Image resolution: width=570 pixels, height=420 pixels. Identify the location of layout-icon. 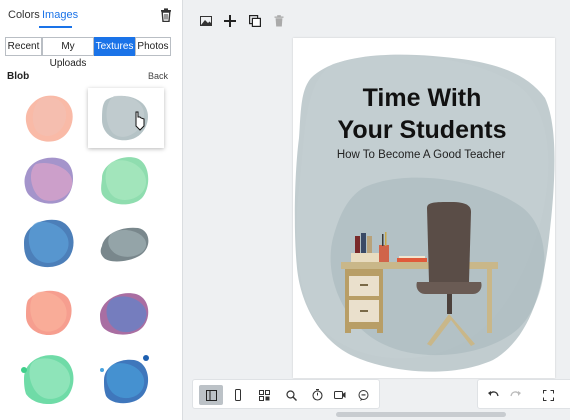
(211, 395).